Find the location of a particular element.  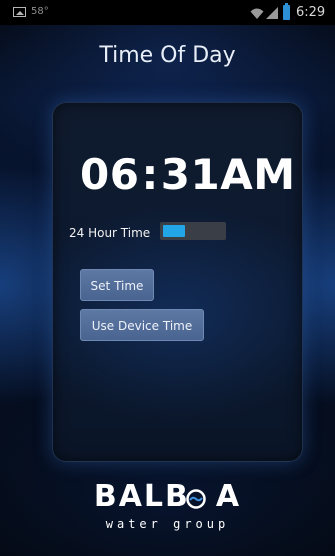

signal-icon is located at coordinates (272, 13).